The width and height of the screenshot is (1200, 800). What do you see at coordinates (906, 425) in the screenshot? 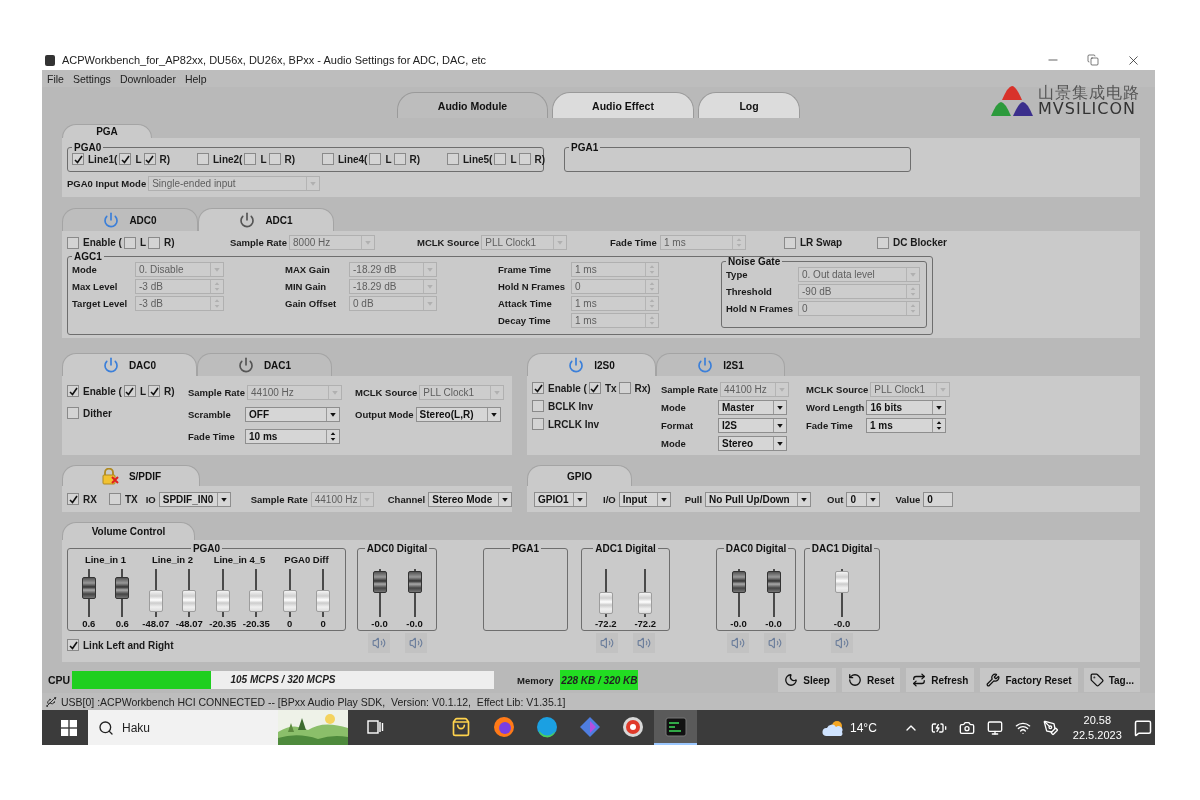
I see `spin-box: 1 ms` at bounding box center [906, 425].